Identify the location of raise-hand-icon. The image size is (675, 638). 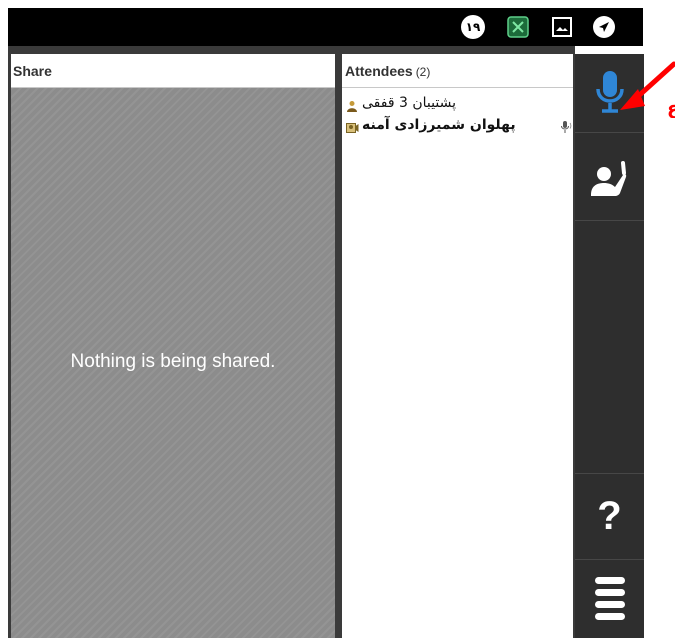
(608, 178).